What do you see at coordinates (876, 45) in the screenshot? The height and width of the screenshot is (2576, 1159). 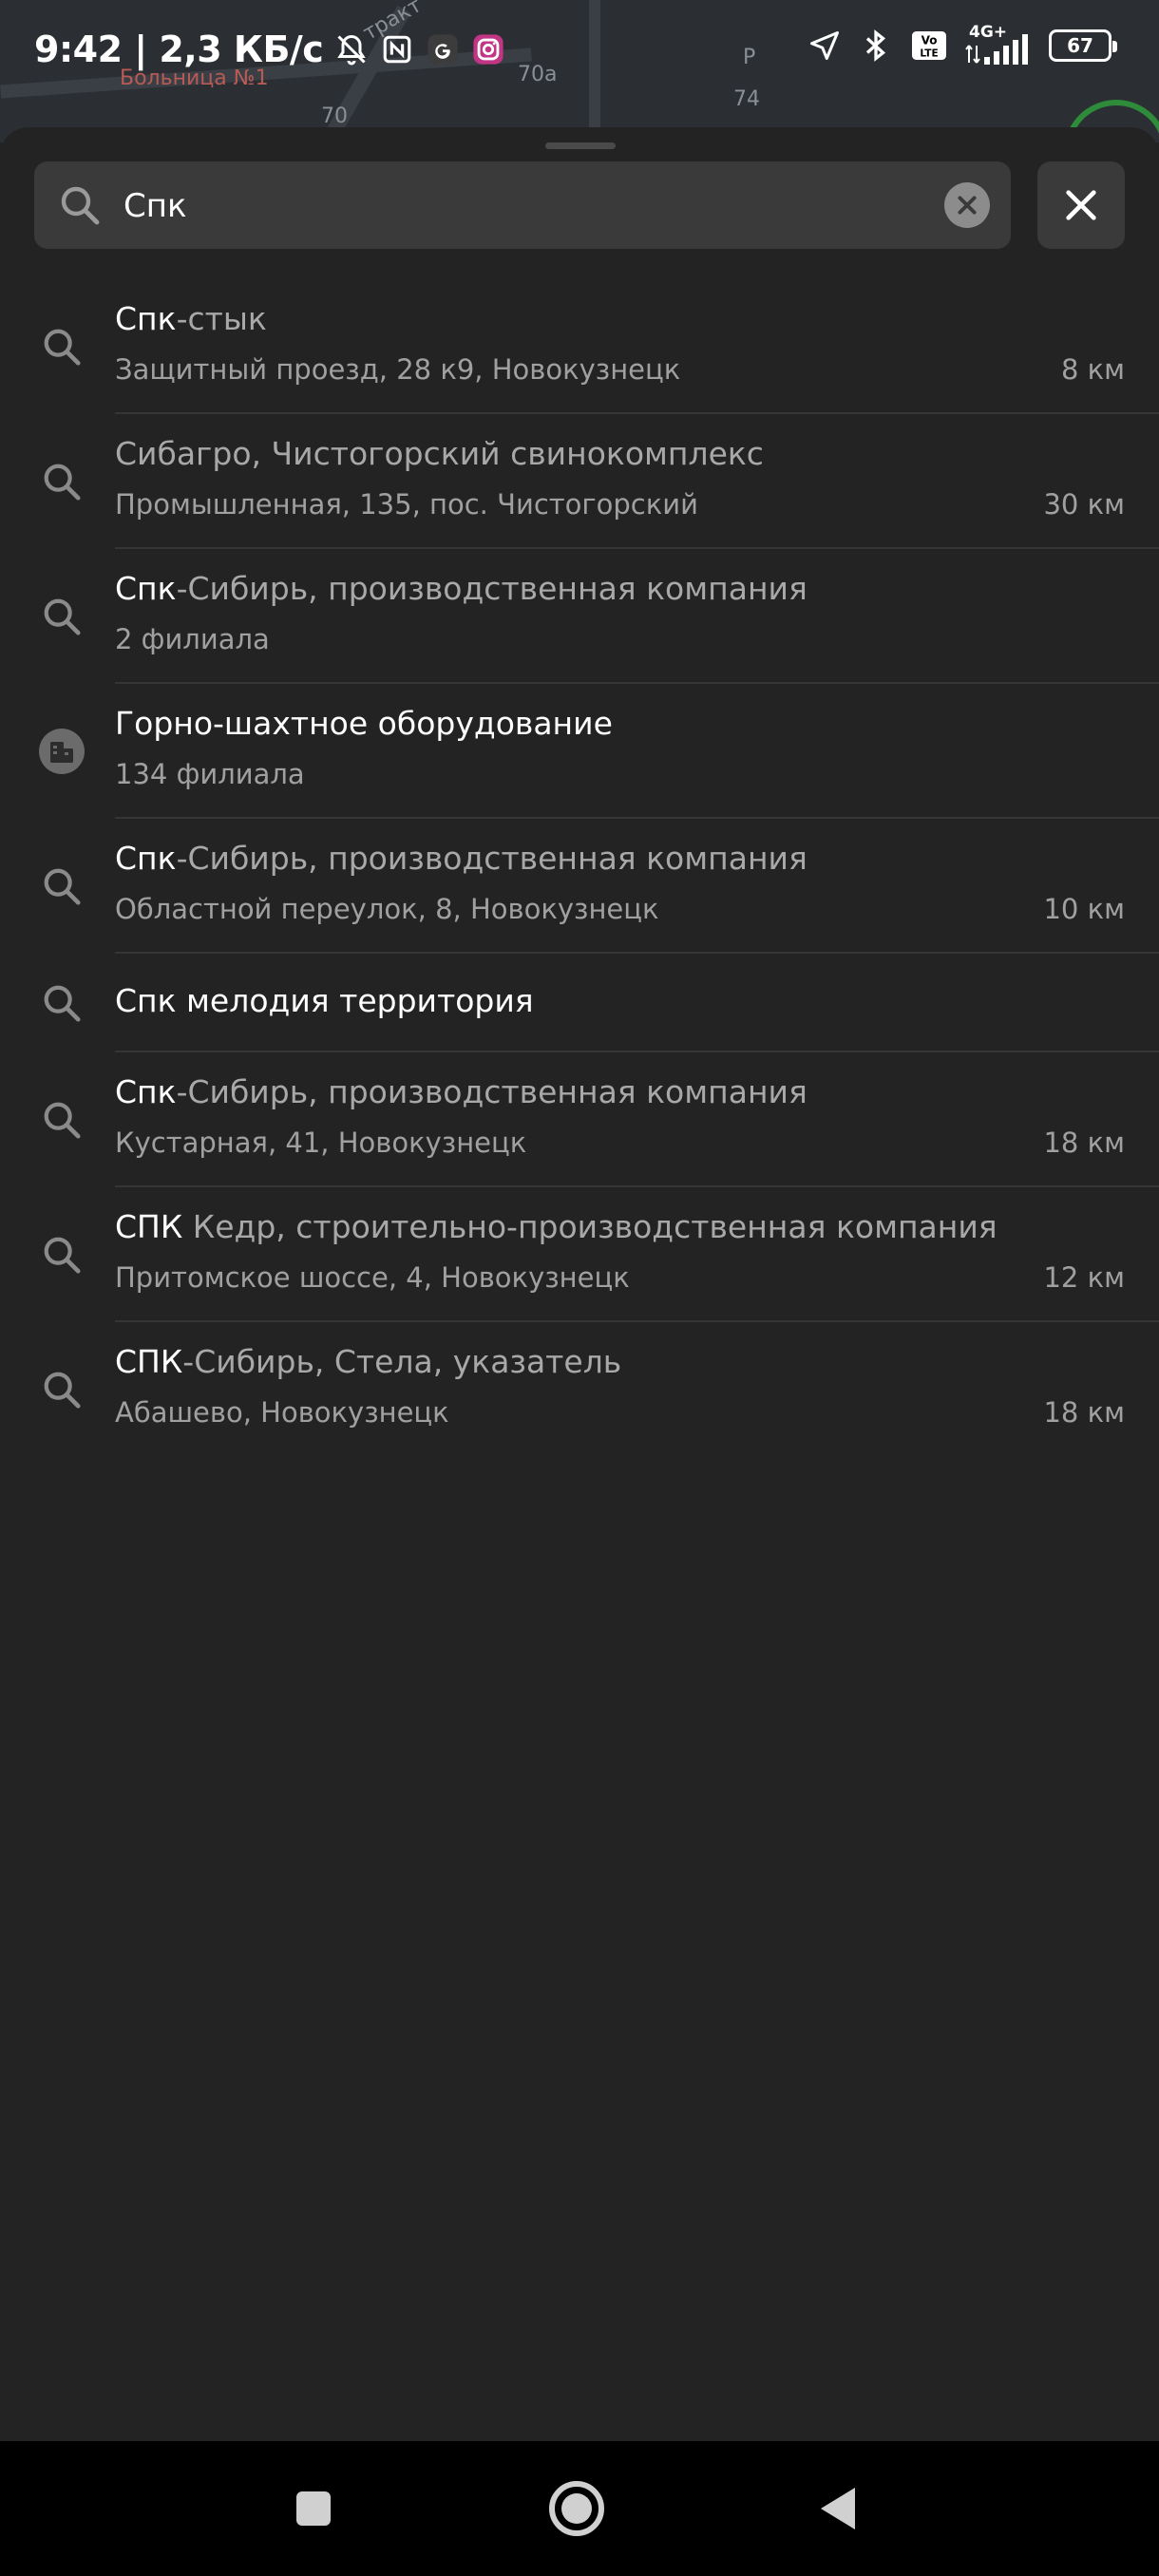 I see `bluetooth-icon` at bounding box center [876, 45].